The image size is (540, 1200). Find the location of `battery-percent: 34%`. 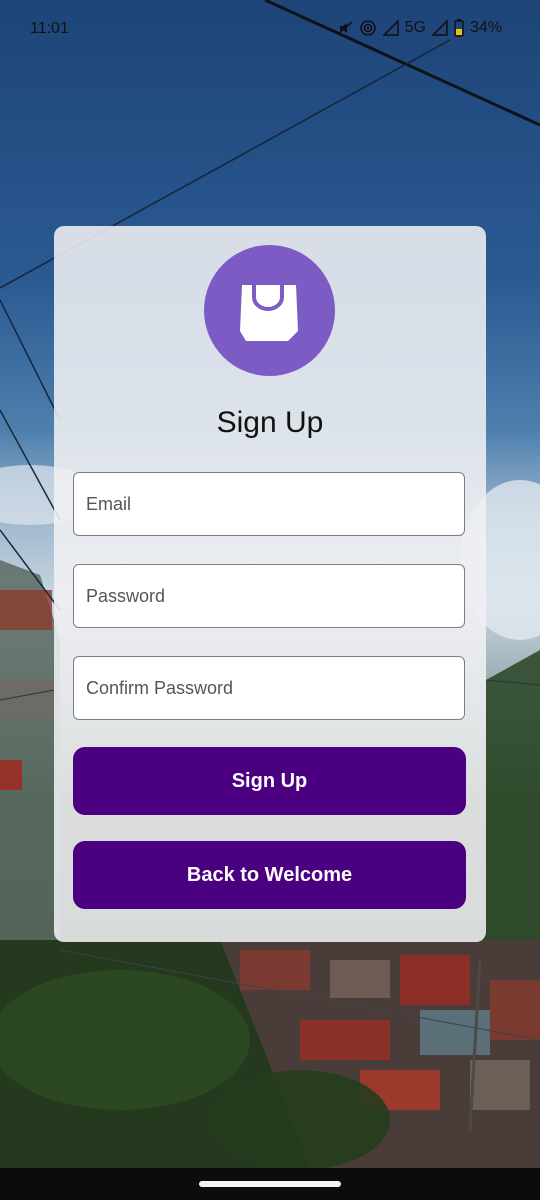

battery-percent: 34% is located at coordinates (485, 27).